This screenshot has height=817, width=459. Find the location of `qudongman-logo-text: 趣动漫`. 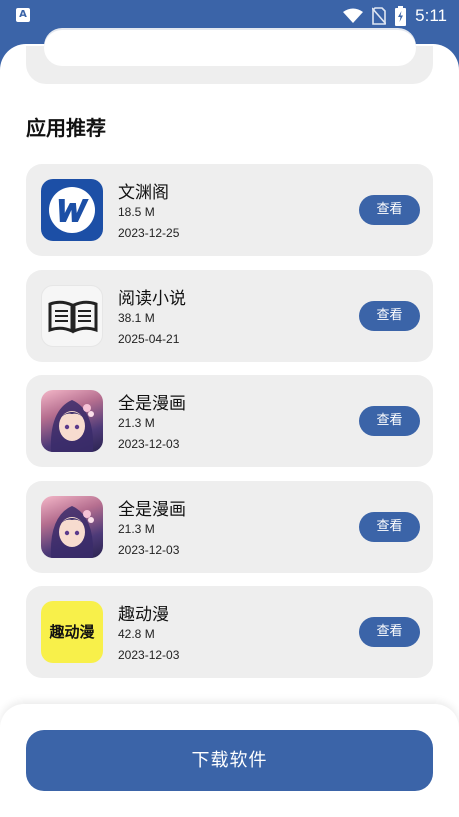

qudongman-logo-text: 趣动漫 is located at coordinates (72, 632).